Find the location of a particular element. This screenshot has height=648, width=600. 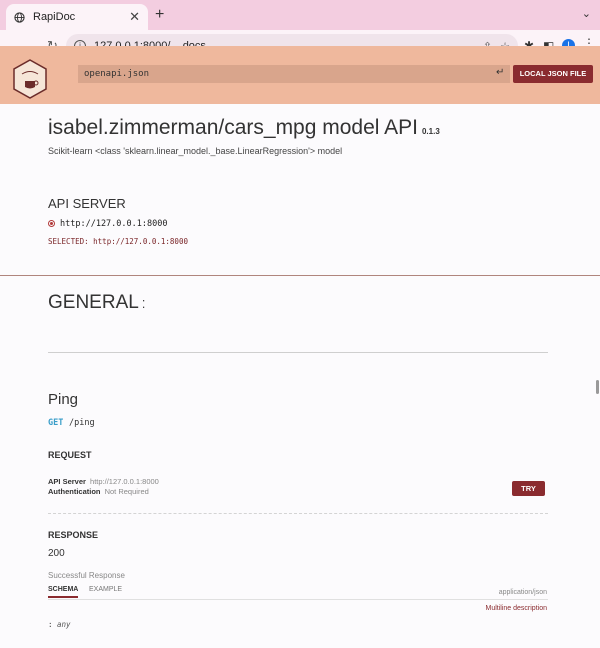

server-url-option: http://127.0.0.1:8000 is located at coordinates (113, 224).